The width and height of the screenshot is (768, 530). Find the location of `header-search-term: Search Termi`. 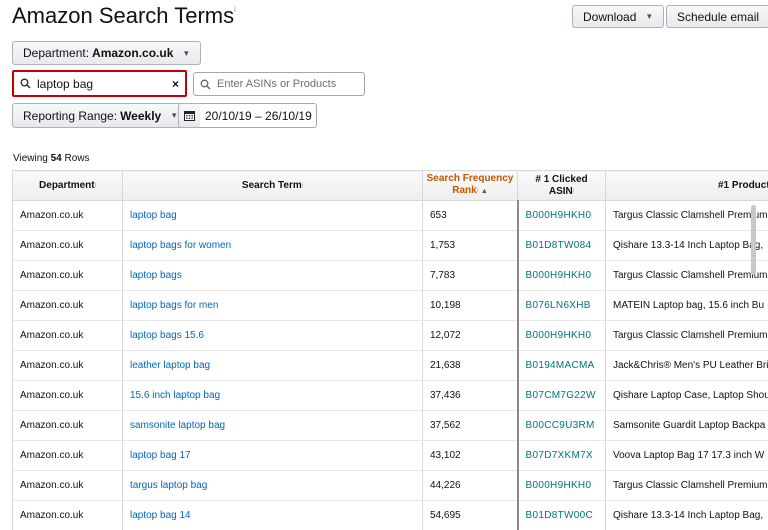

header-search-term: Search Termi is located at coordinates (272, 185).